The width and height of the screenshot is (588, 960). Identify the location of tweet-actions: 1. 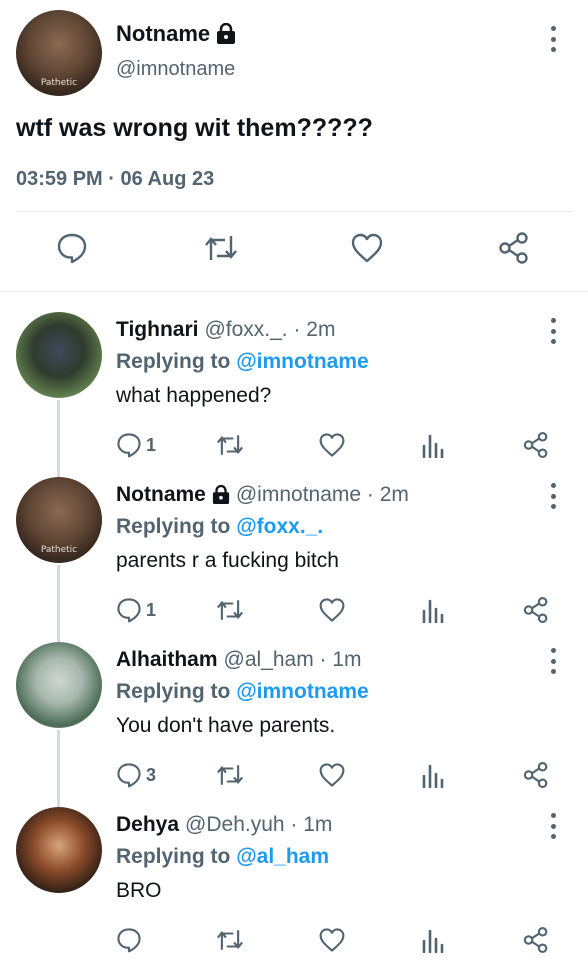
(294, 445).